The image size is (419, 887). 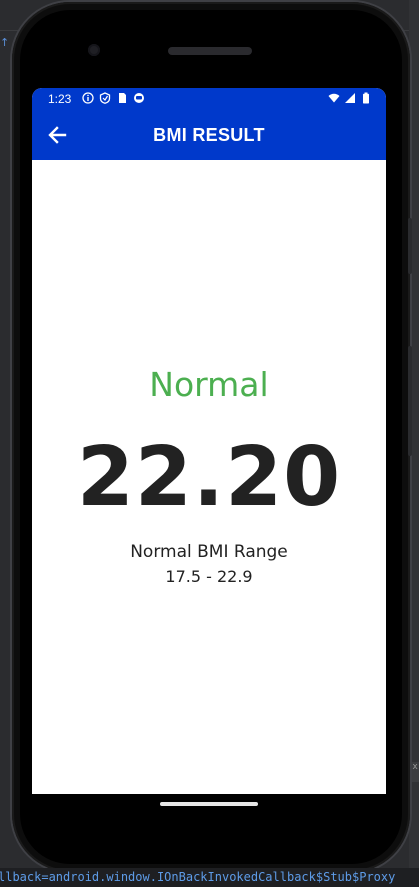 What do you see at coordinates (334, 98) in the screenshot?
I see `wifi-icon` at bounding box center [334, 98].